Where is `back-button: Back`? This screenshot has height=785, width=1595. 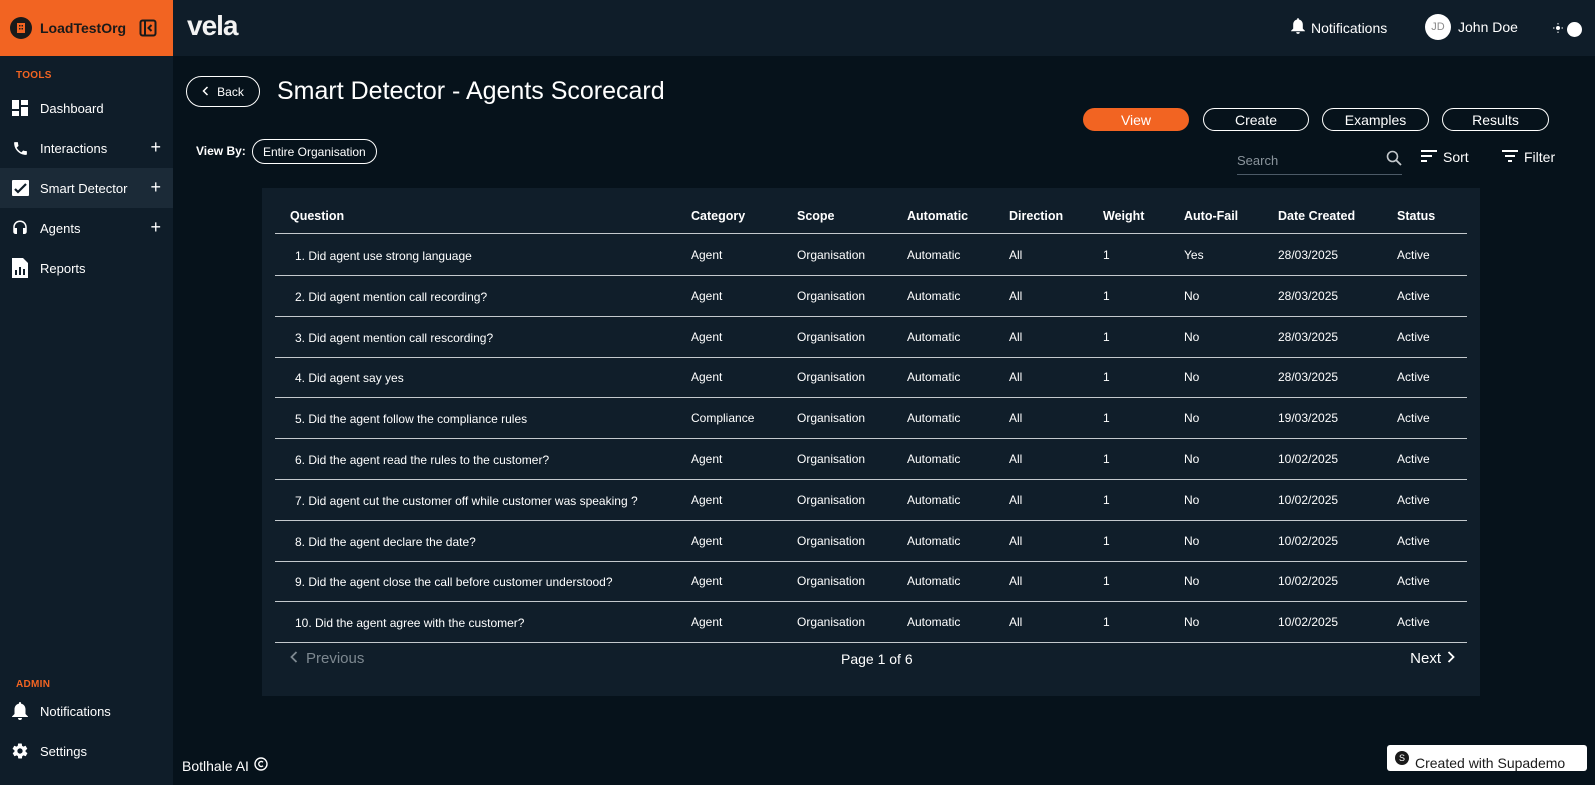 back-button: Back is located at coordinates (223, 91).